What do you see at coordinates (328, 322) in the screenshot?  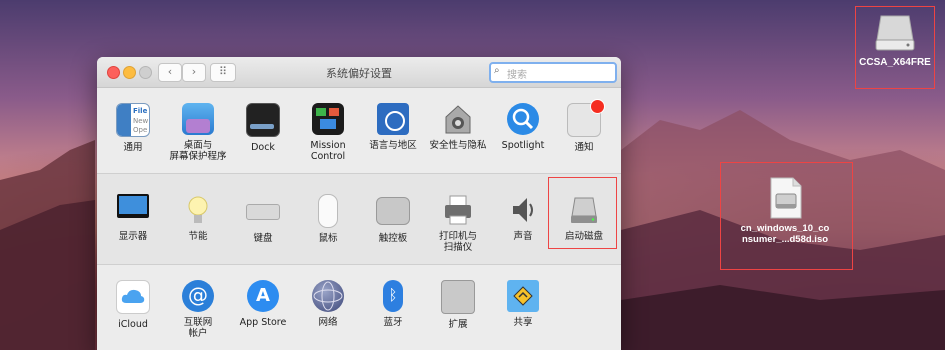 I see `pane-label: 网络` at bounding box center [328, 322].